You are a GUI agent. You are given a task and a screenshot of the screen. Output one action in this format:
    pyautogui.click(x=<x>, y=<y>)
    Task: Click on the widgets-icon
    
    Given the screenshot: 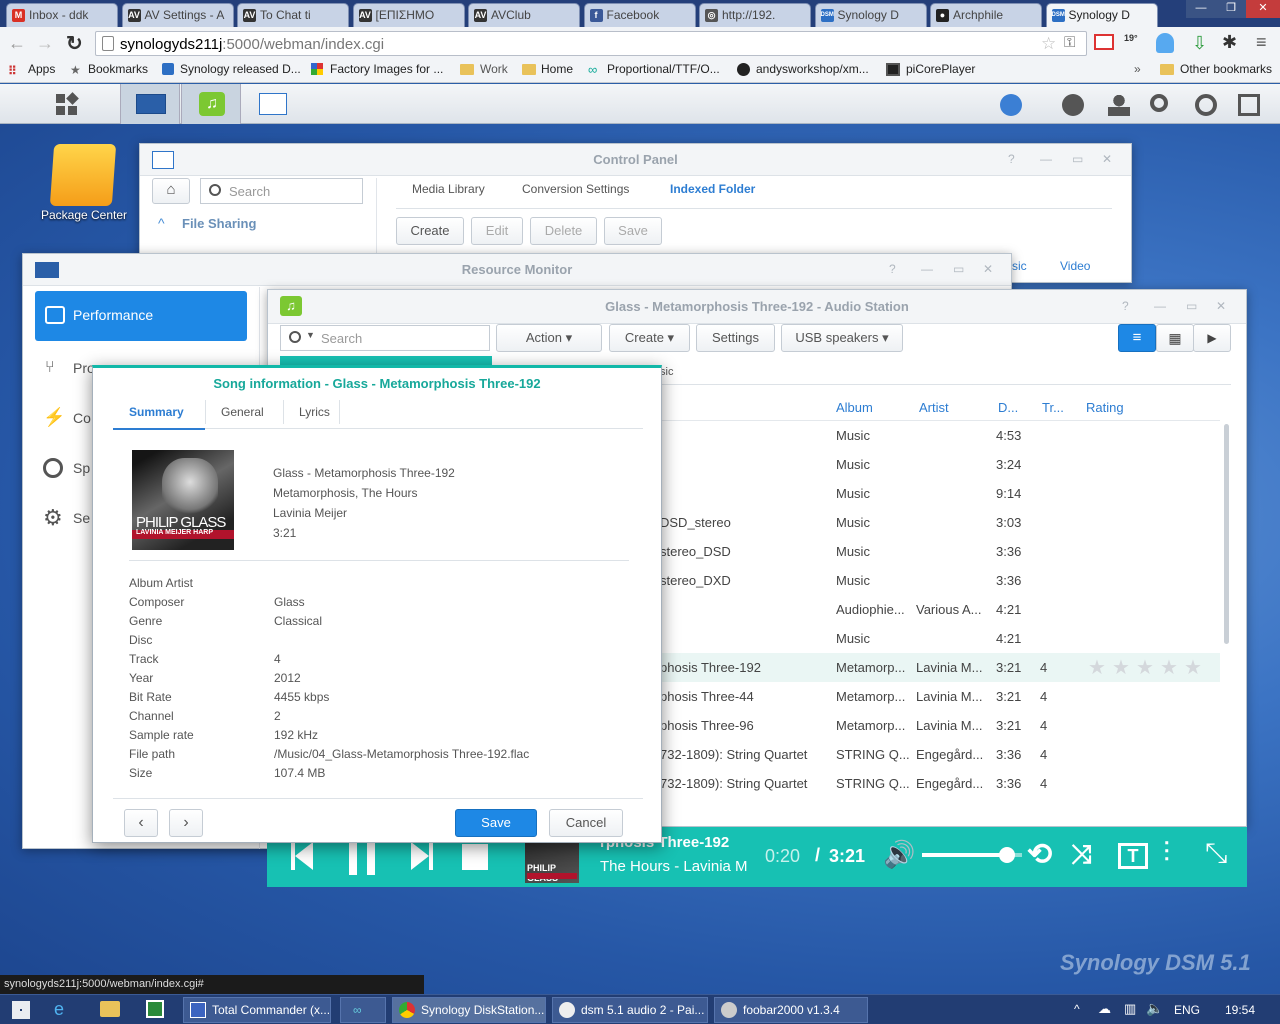 What is the action you would take?
    pyautogui.click(x=1249, y=105)
    